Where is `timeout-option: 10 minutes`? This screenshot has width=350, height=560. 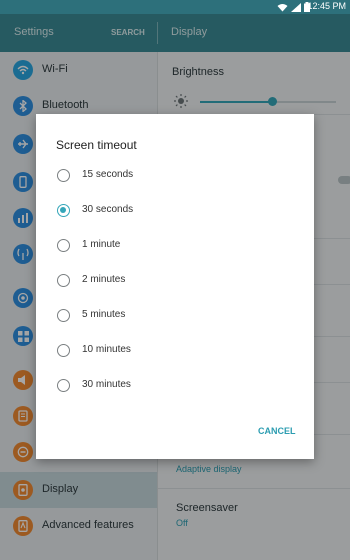 timeout-option: 10 minutes is located at coordinates (175, 351).